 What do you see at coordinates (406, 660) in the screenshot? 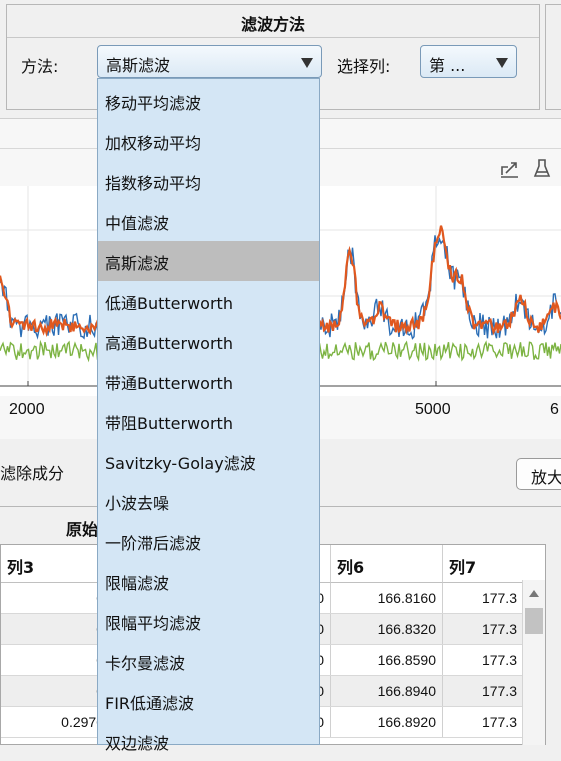
I see `table-cell: 166.8590` at bounding box center [406, 660].